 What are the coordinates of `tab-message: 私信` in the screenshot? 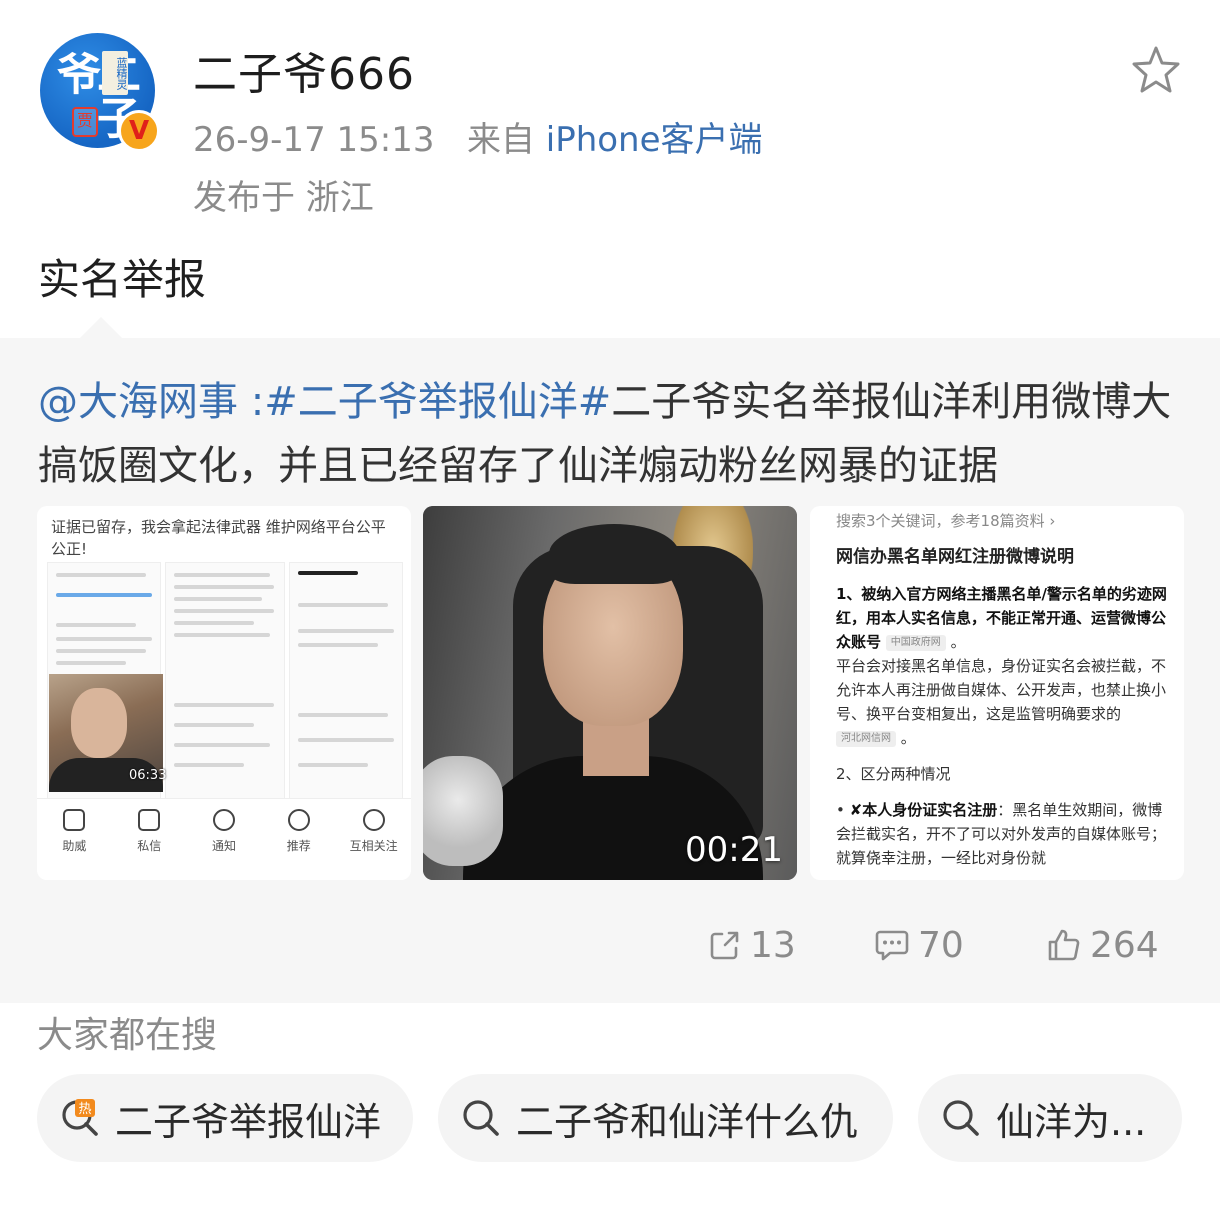 It's located at (149, 839).